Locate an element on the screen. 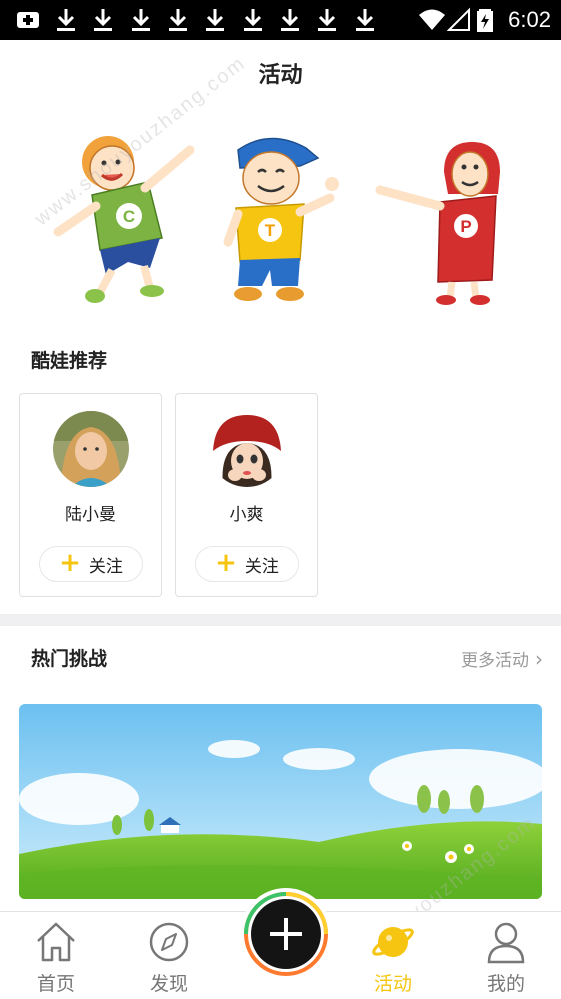 The height and width of the screenshot is (999, 561). planet-icon is located at coordinates (393, 942).